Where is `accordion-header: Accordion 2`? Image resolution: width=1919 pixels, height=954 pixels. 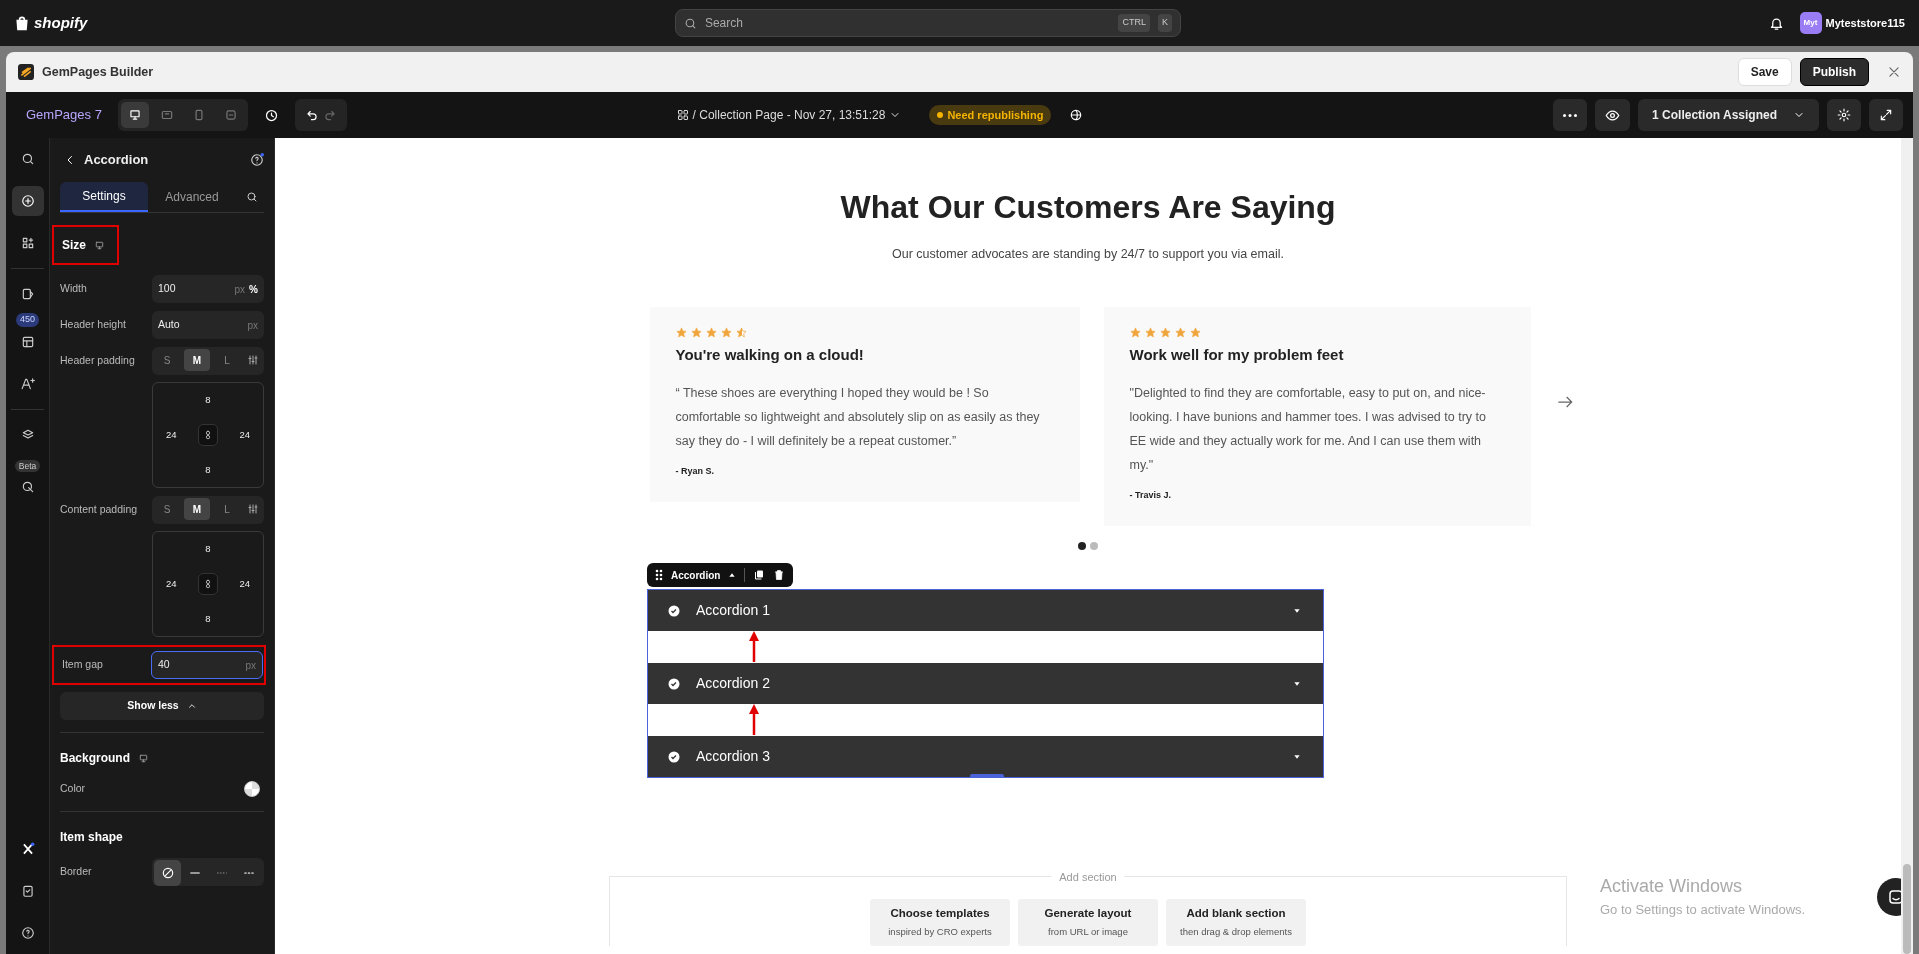 accordion-header: Accordion 2 is located at coordinates (985, 684).